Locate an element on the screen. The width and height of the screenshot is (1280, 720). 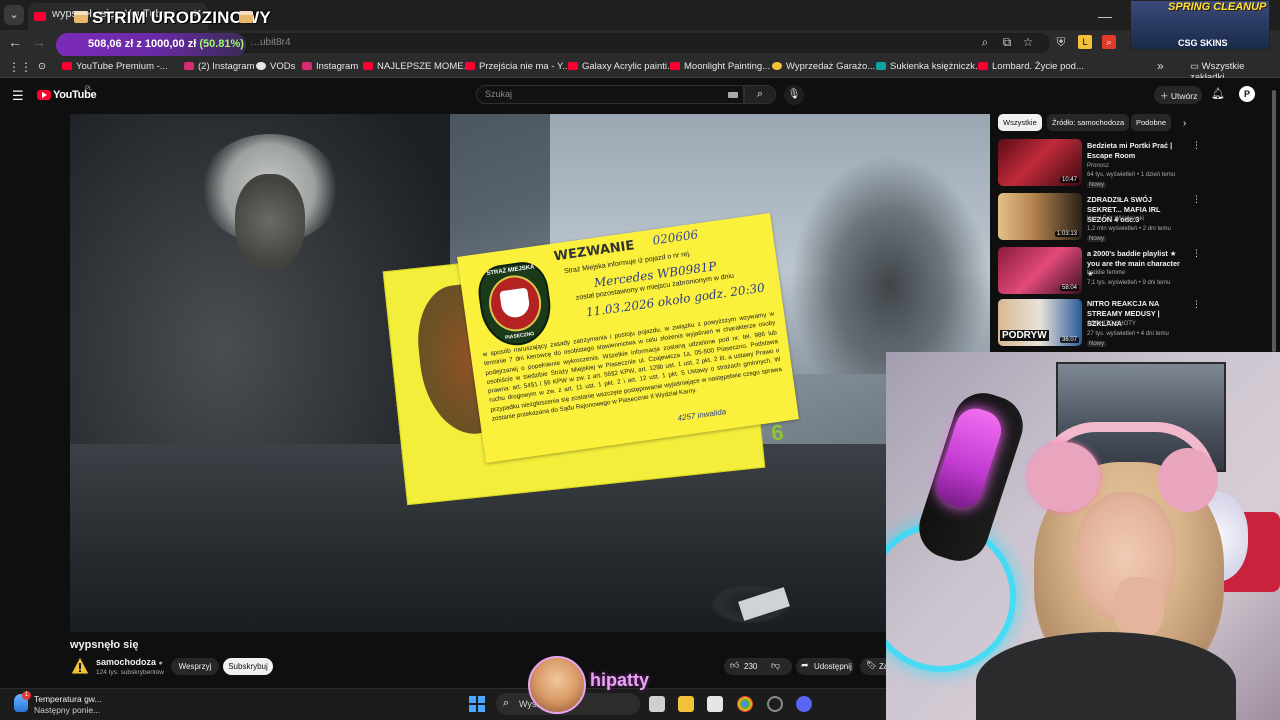
search-placeholder: Szukaj is located at coordinates (499, 94).